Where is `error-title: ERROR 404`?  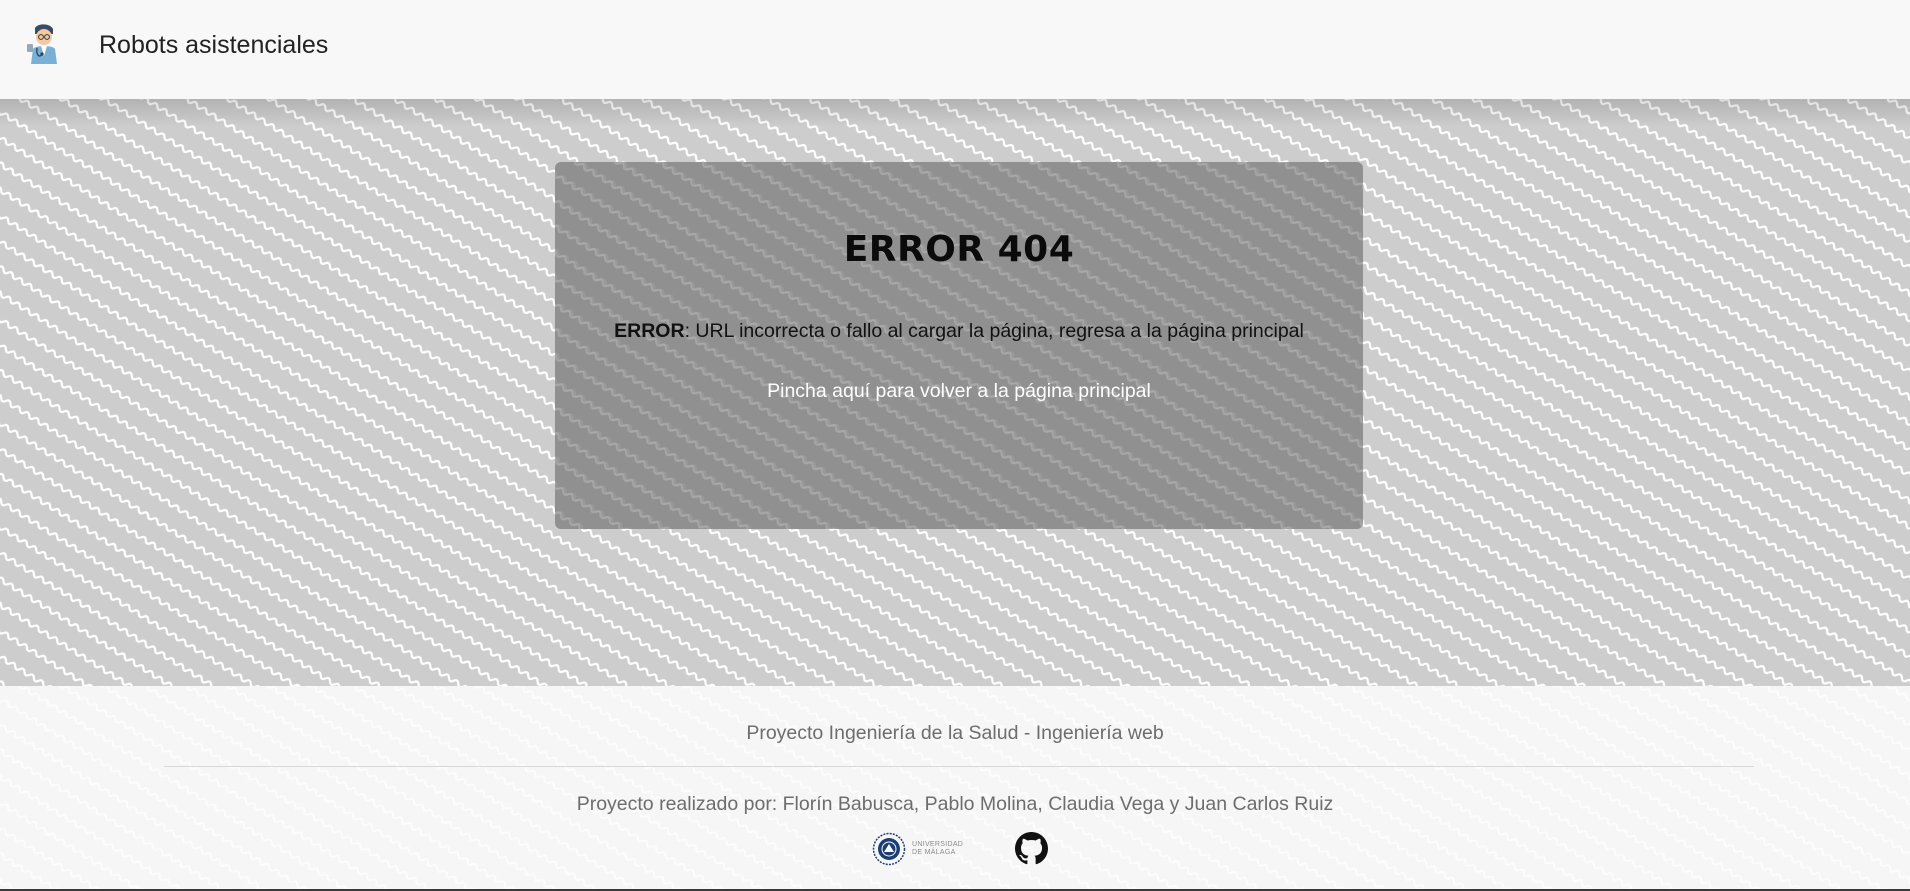 error-title: ERROR 404 is located at coordinates (959, 249).